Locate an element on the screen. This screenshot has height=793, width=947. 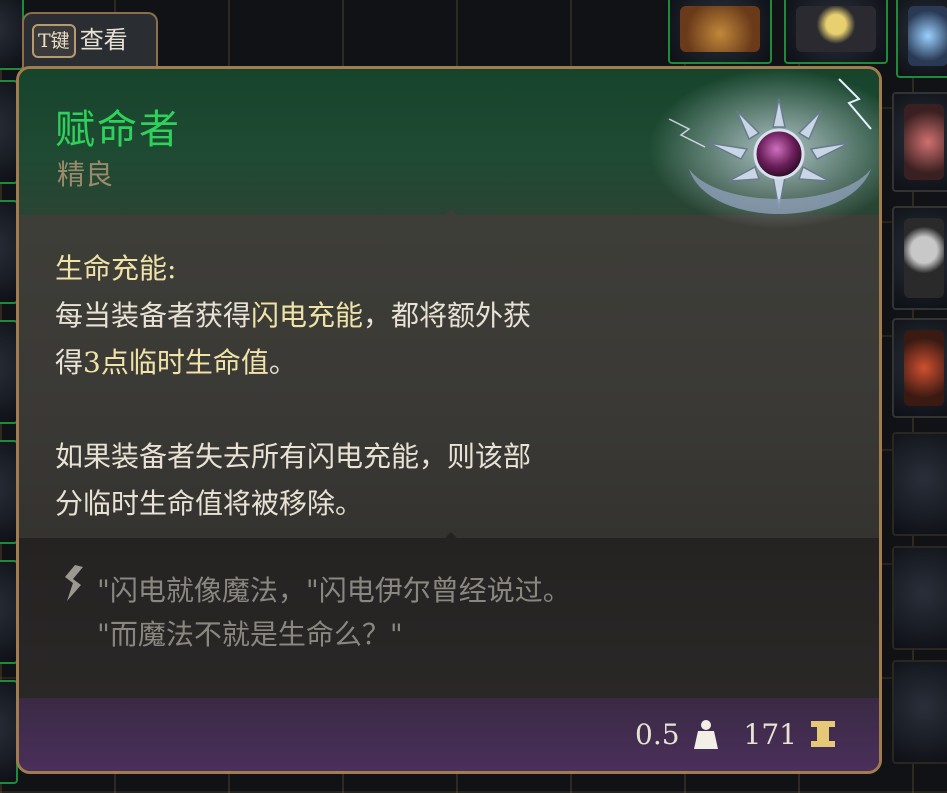
text-segment: 。 is located at coordinates (282, 362).